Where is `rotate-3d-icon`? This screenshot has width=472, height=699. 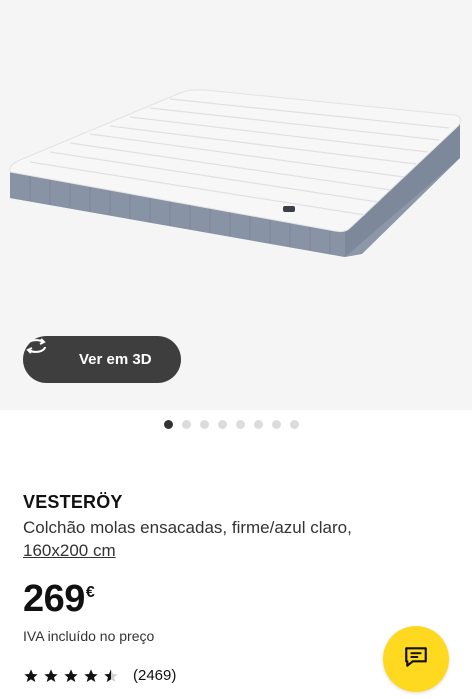 rotate-3d-icon is located at coordinates (47, 354).